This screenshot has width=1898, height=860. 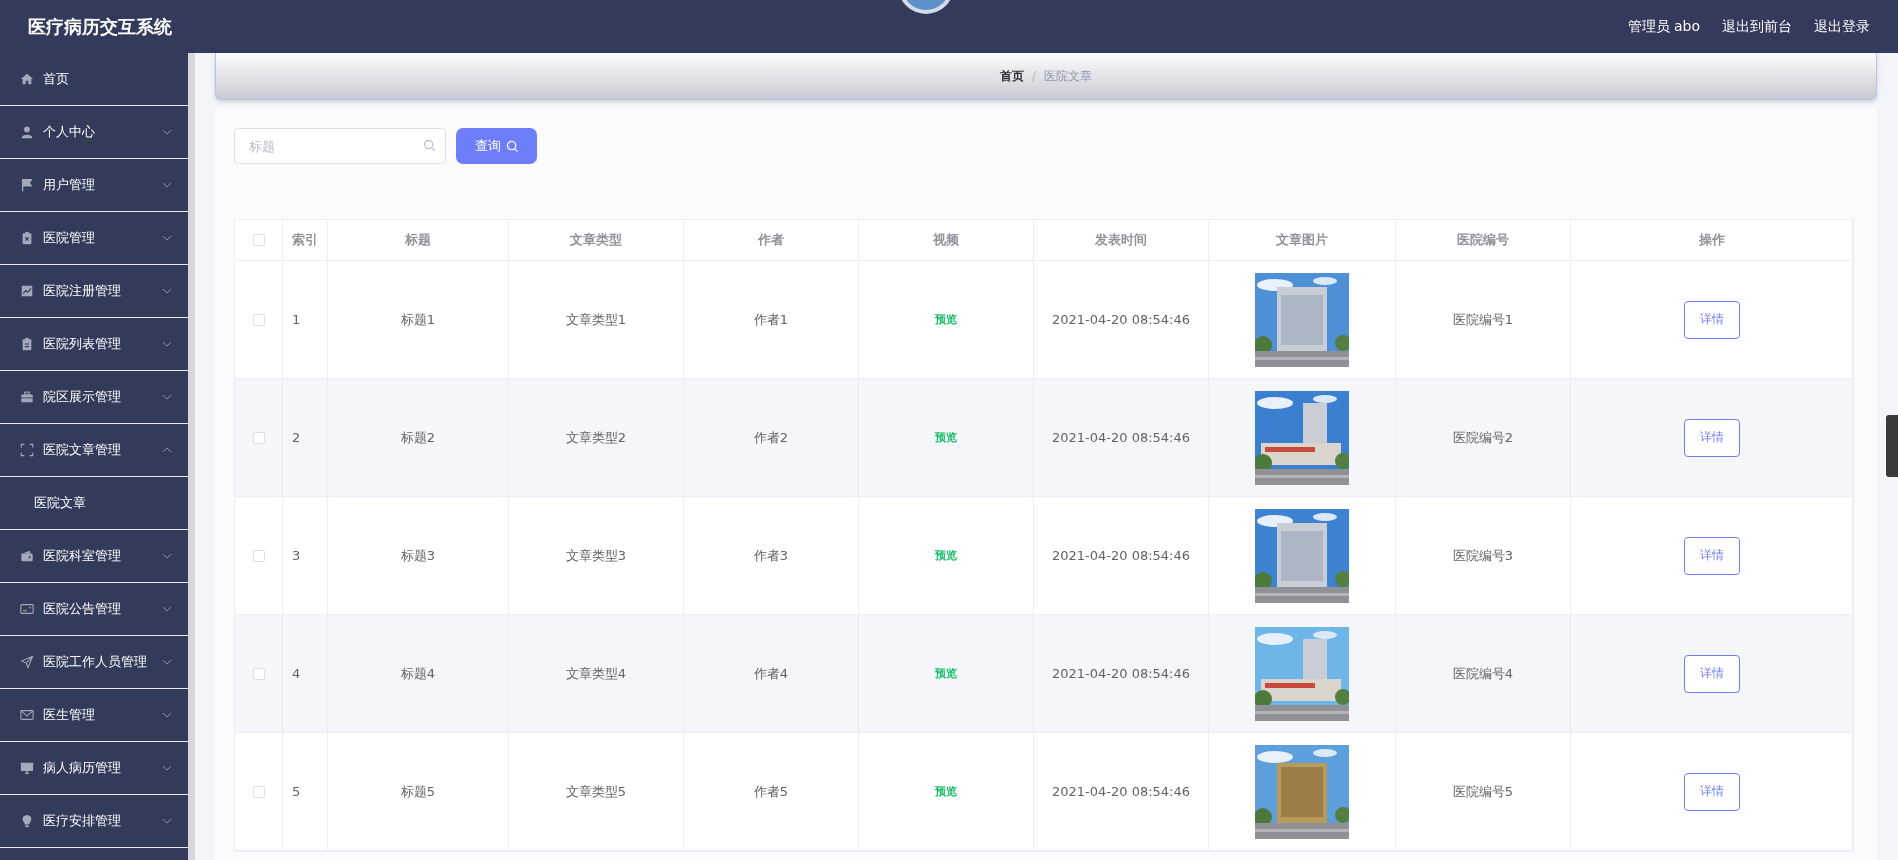 I want to click on header-link: 退出到前台, so click(x=1757, y=26).